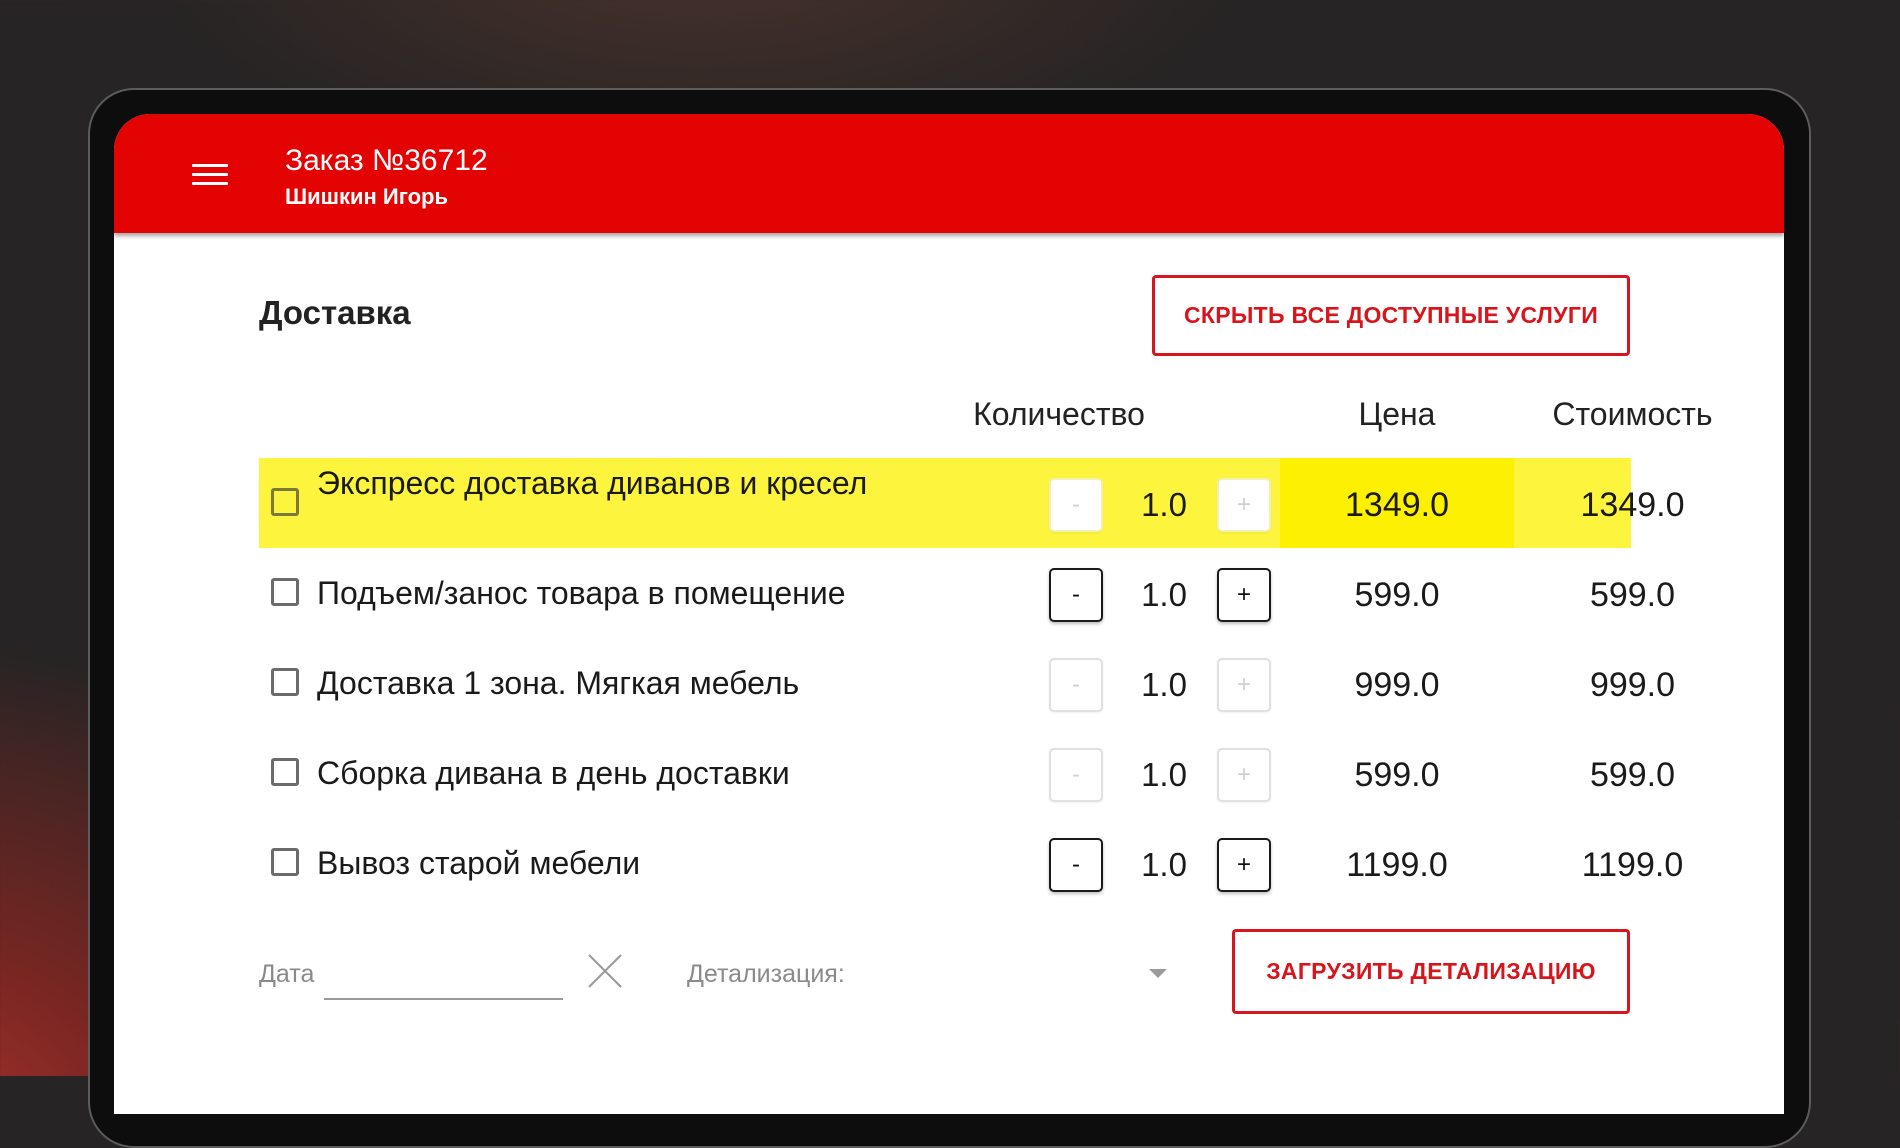 This screenshot has height=1148, width=1900. What do you see at coordinates (949, 173) in the screenshot?
I see `app-bar: Заказ №36712 Шишкин Игорь` at bounding box center [949, 173].